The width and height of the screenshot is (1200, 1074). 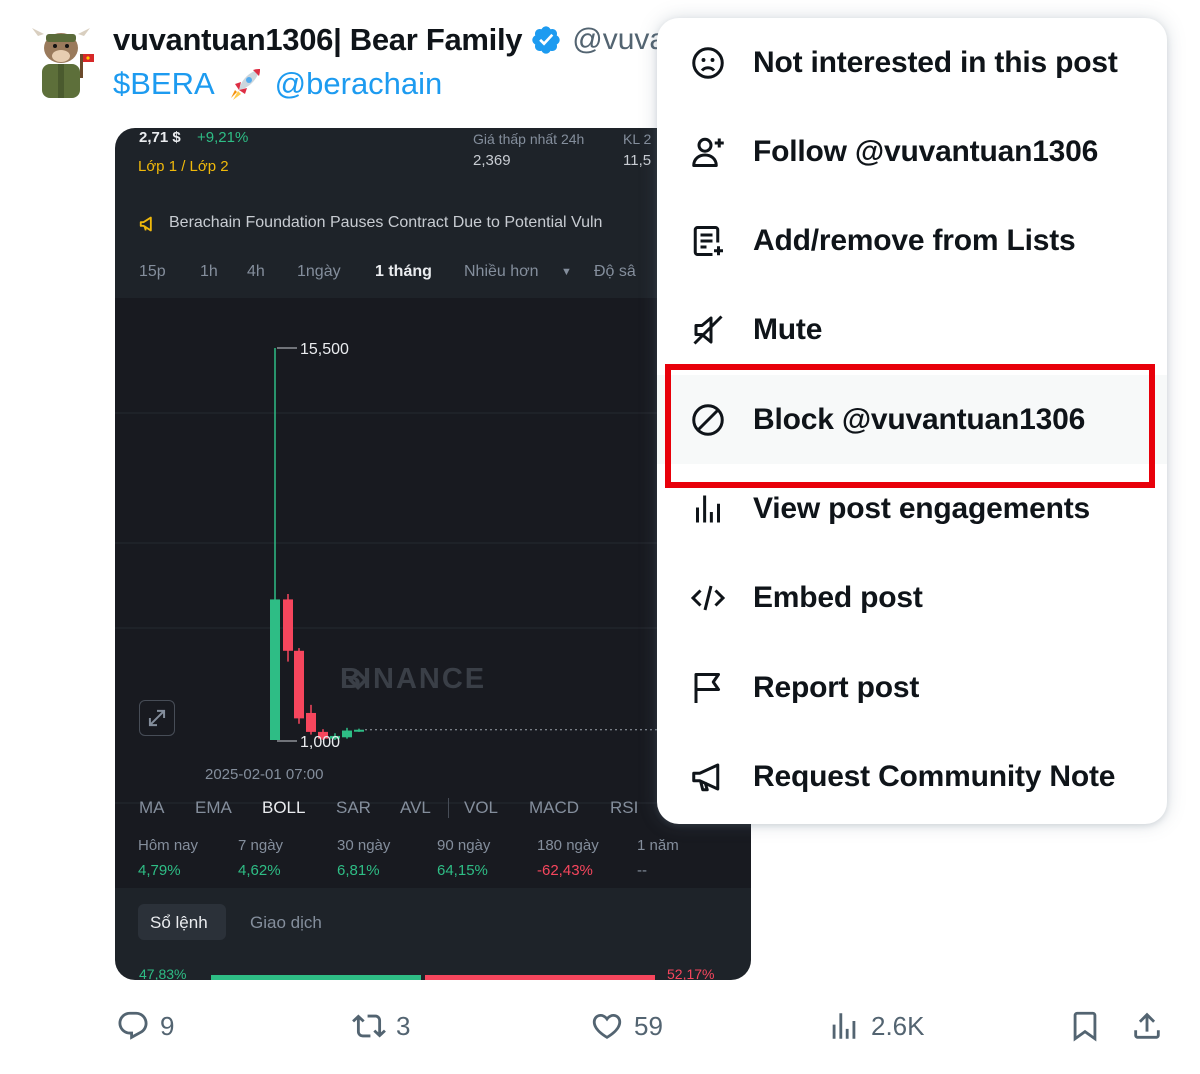 What do you see at coordinates (707, 687) in the screenshot?
I see `flag-icon` at bounding box center [707, 687].